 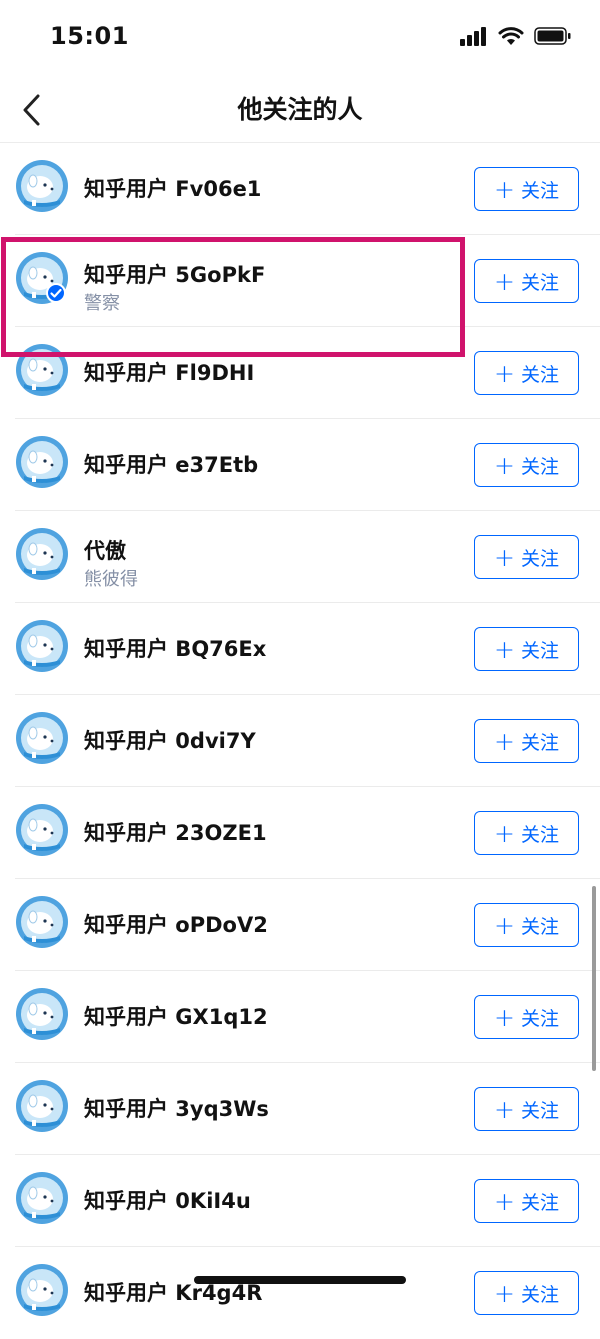 What do you see at coordinates (300, 649) in the screenshot?
I see `list-item: 知乎用户 BQ76Ex + 关注` at bounding box center [300, 649].